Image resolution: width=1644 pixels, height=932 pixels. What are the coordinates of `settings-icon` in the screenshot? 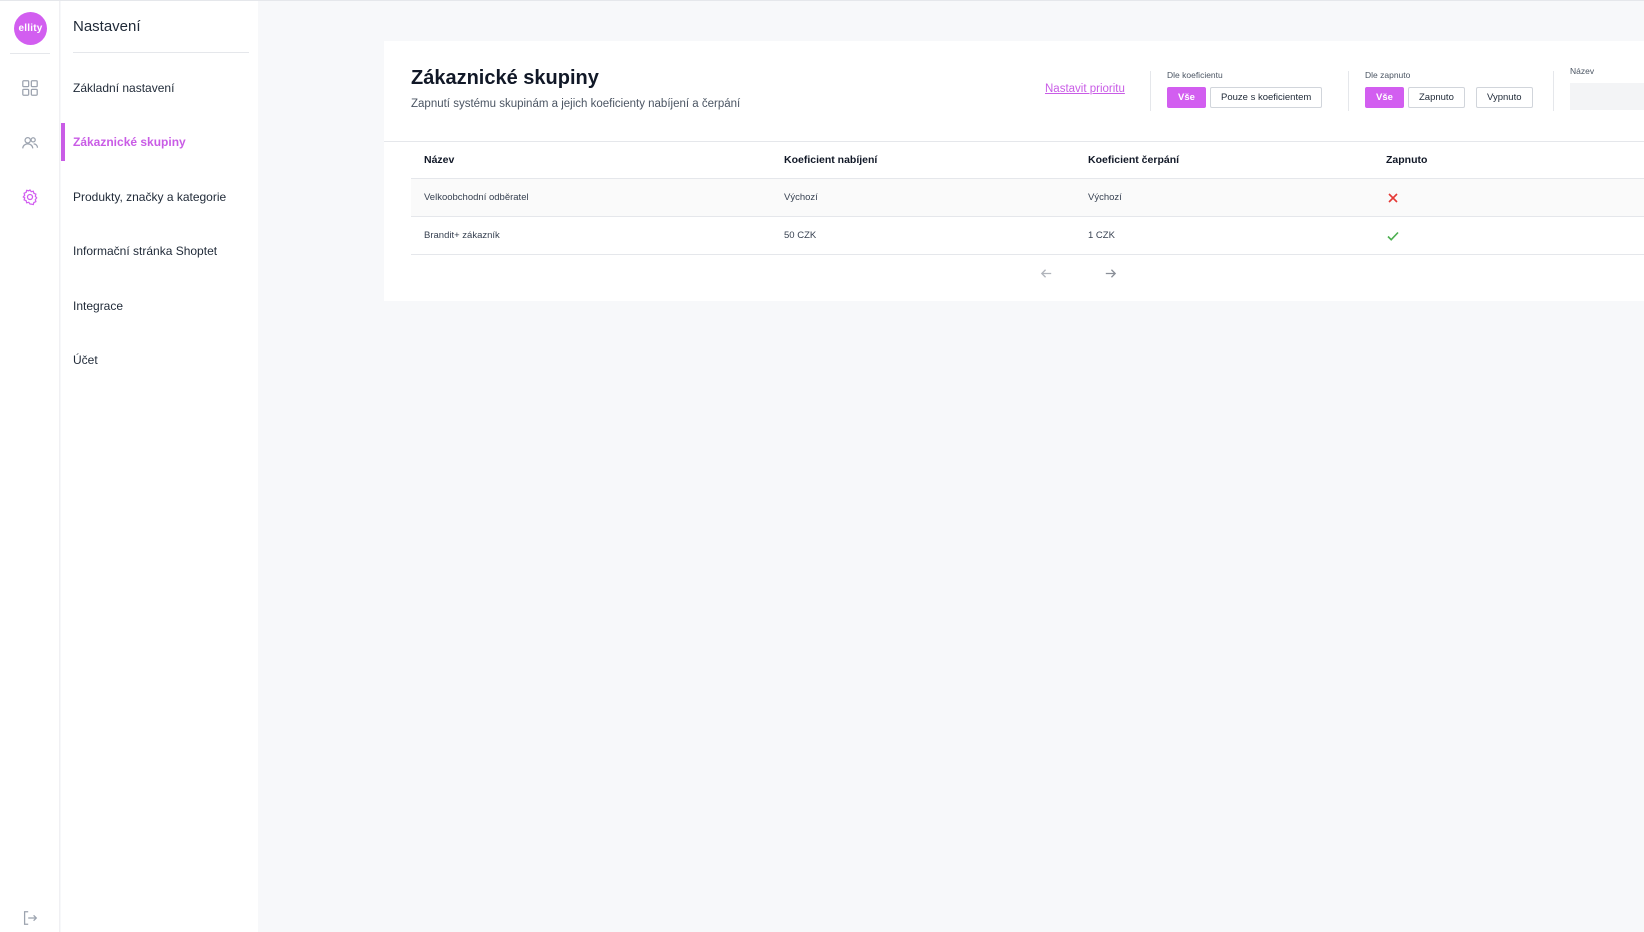 It's located at (30, 197).